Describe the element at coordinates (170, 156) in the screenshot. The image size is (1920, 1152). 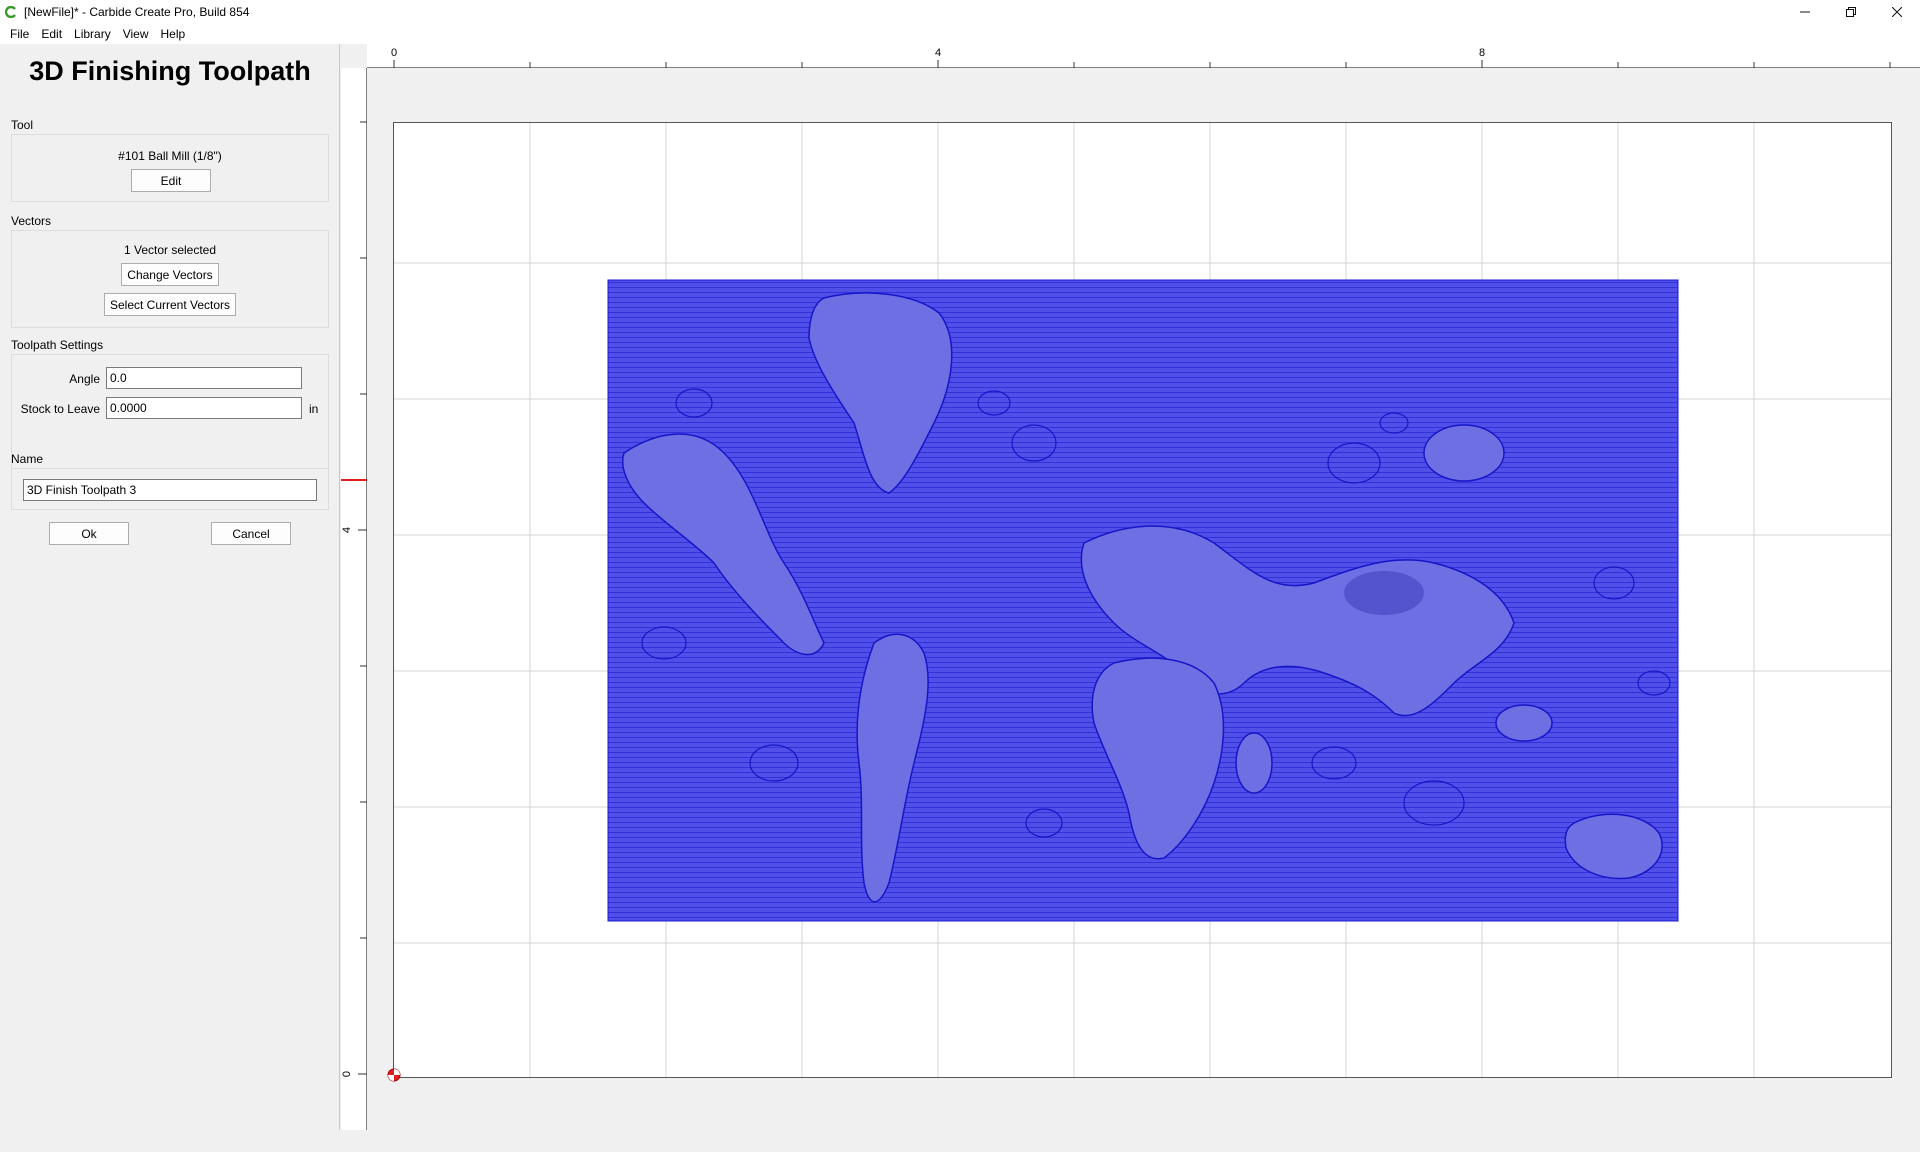
I see `tool-name: #101 Ball Mill (1/8")` at that location.